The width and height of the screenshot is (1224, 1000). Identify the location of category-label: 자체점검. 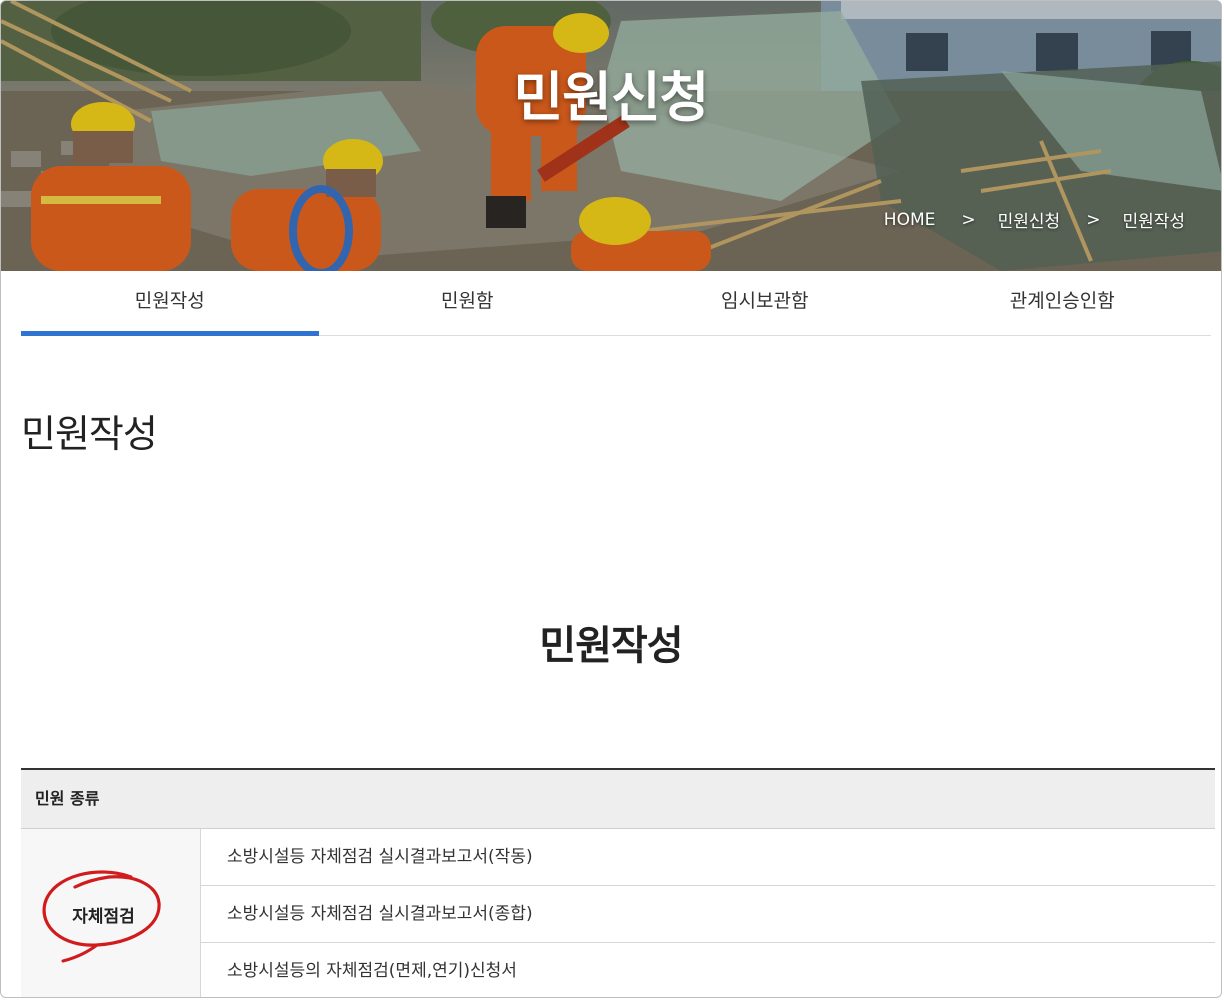
(103, 916).